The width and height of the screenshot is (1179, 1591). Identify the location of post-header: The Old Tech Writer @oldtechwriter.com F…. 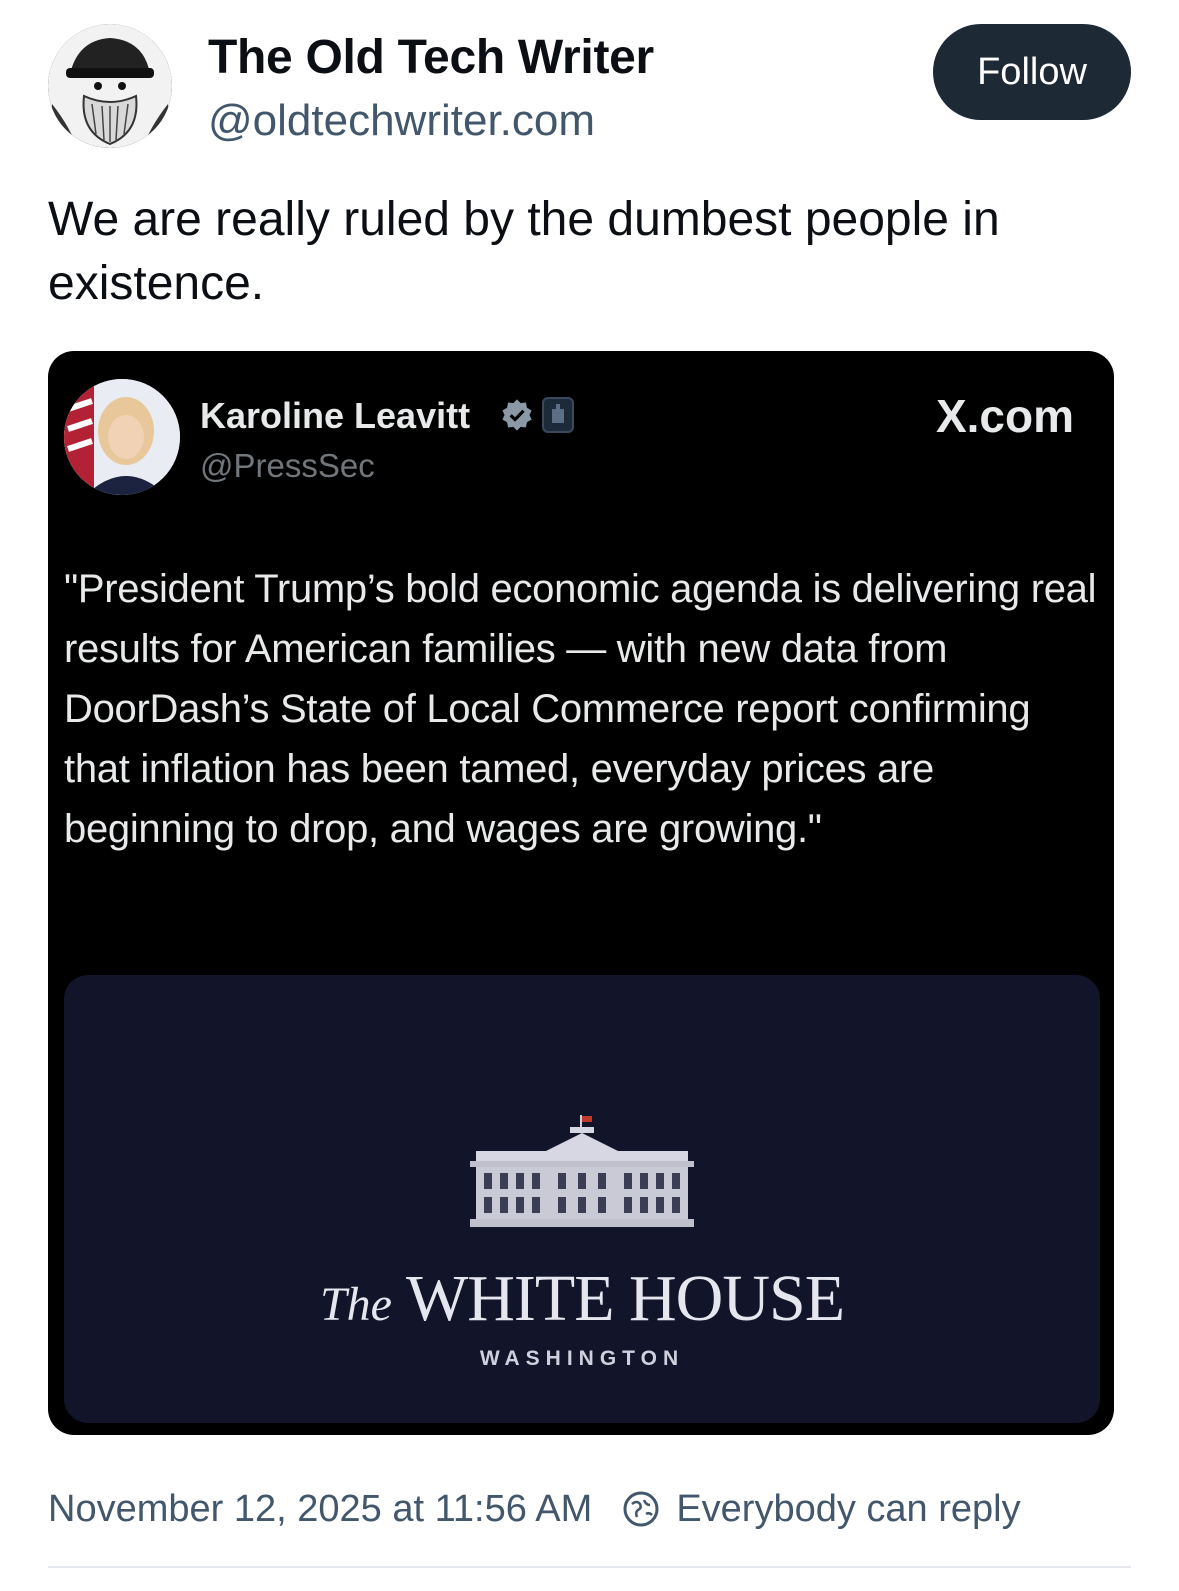
(589, 86).